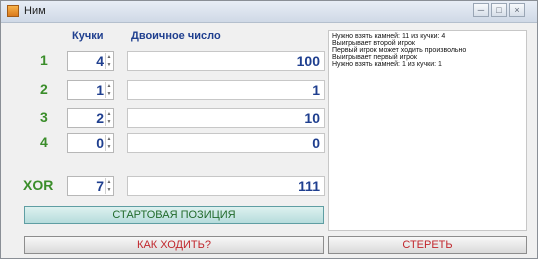  What do you see at coordinates (100, 143) in the screenshot?
I see `pile-4-value: 0` at bounding box center [100, 143].